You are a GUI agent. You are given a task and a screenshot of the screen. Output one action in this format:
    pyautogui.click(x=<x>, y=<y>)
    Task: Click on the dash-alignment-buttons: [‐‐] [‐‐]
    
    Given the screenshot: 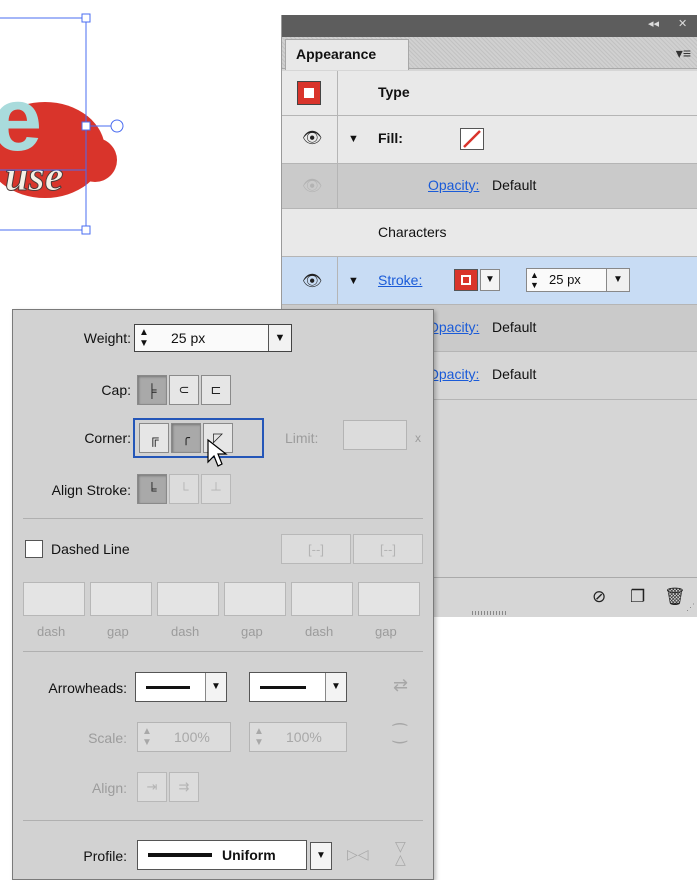 What is the action you would take?
    pyautogui.click(x=353, y=549)
    